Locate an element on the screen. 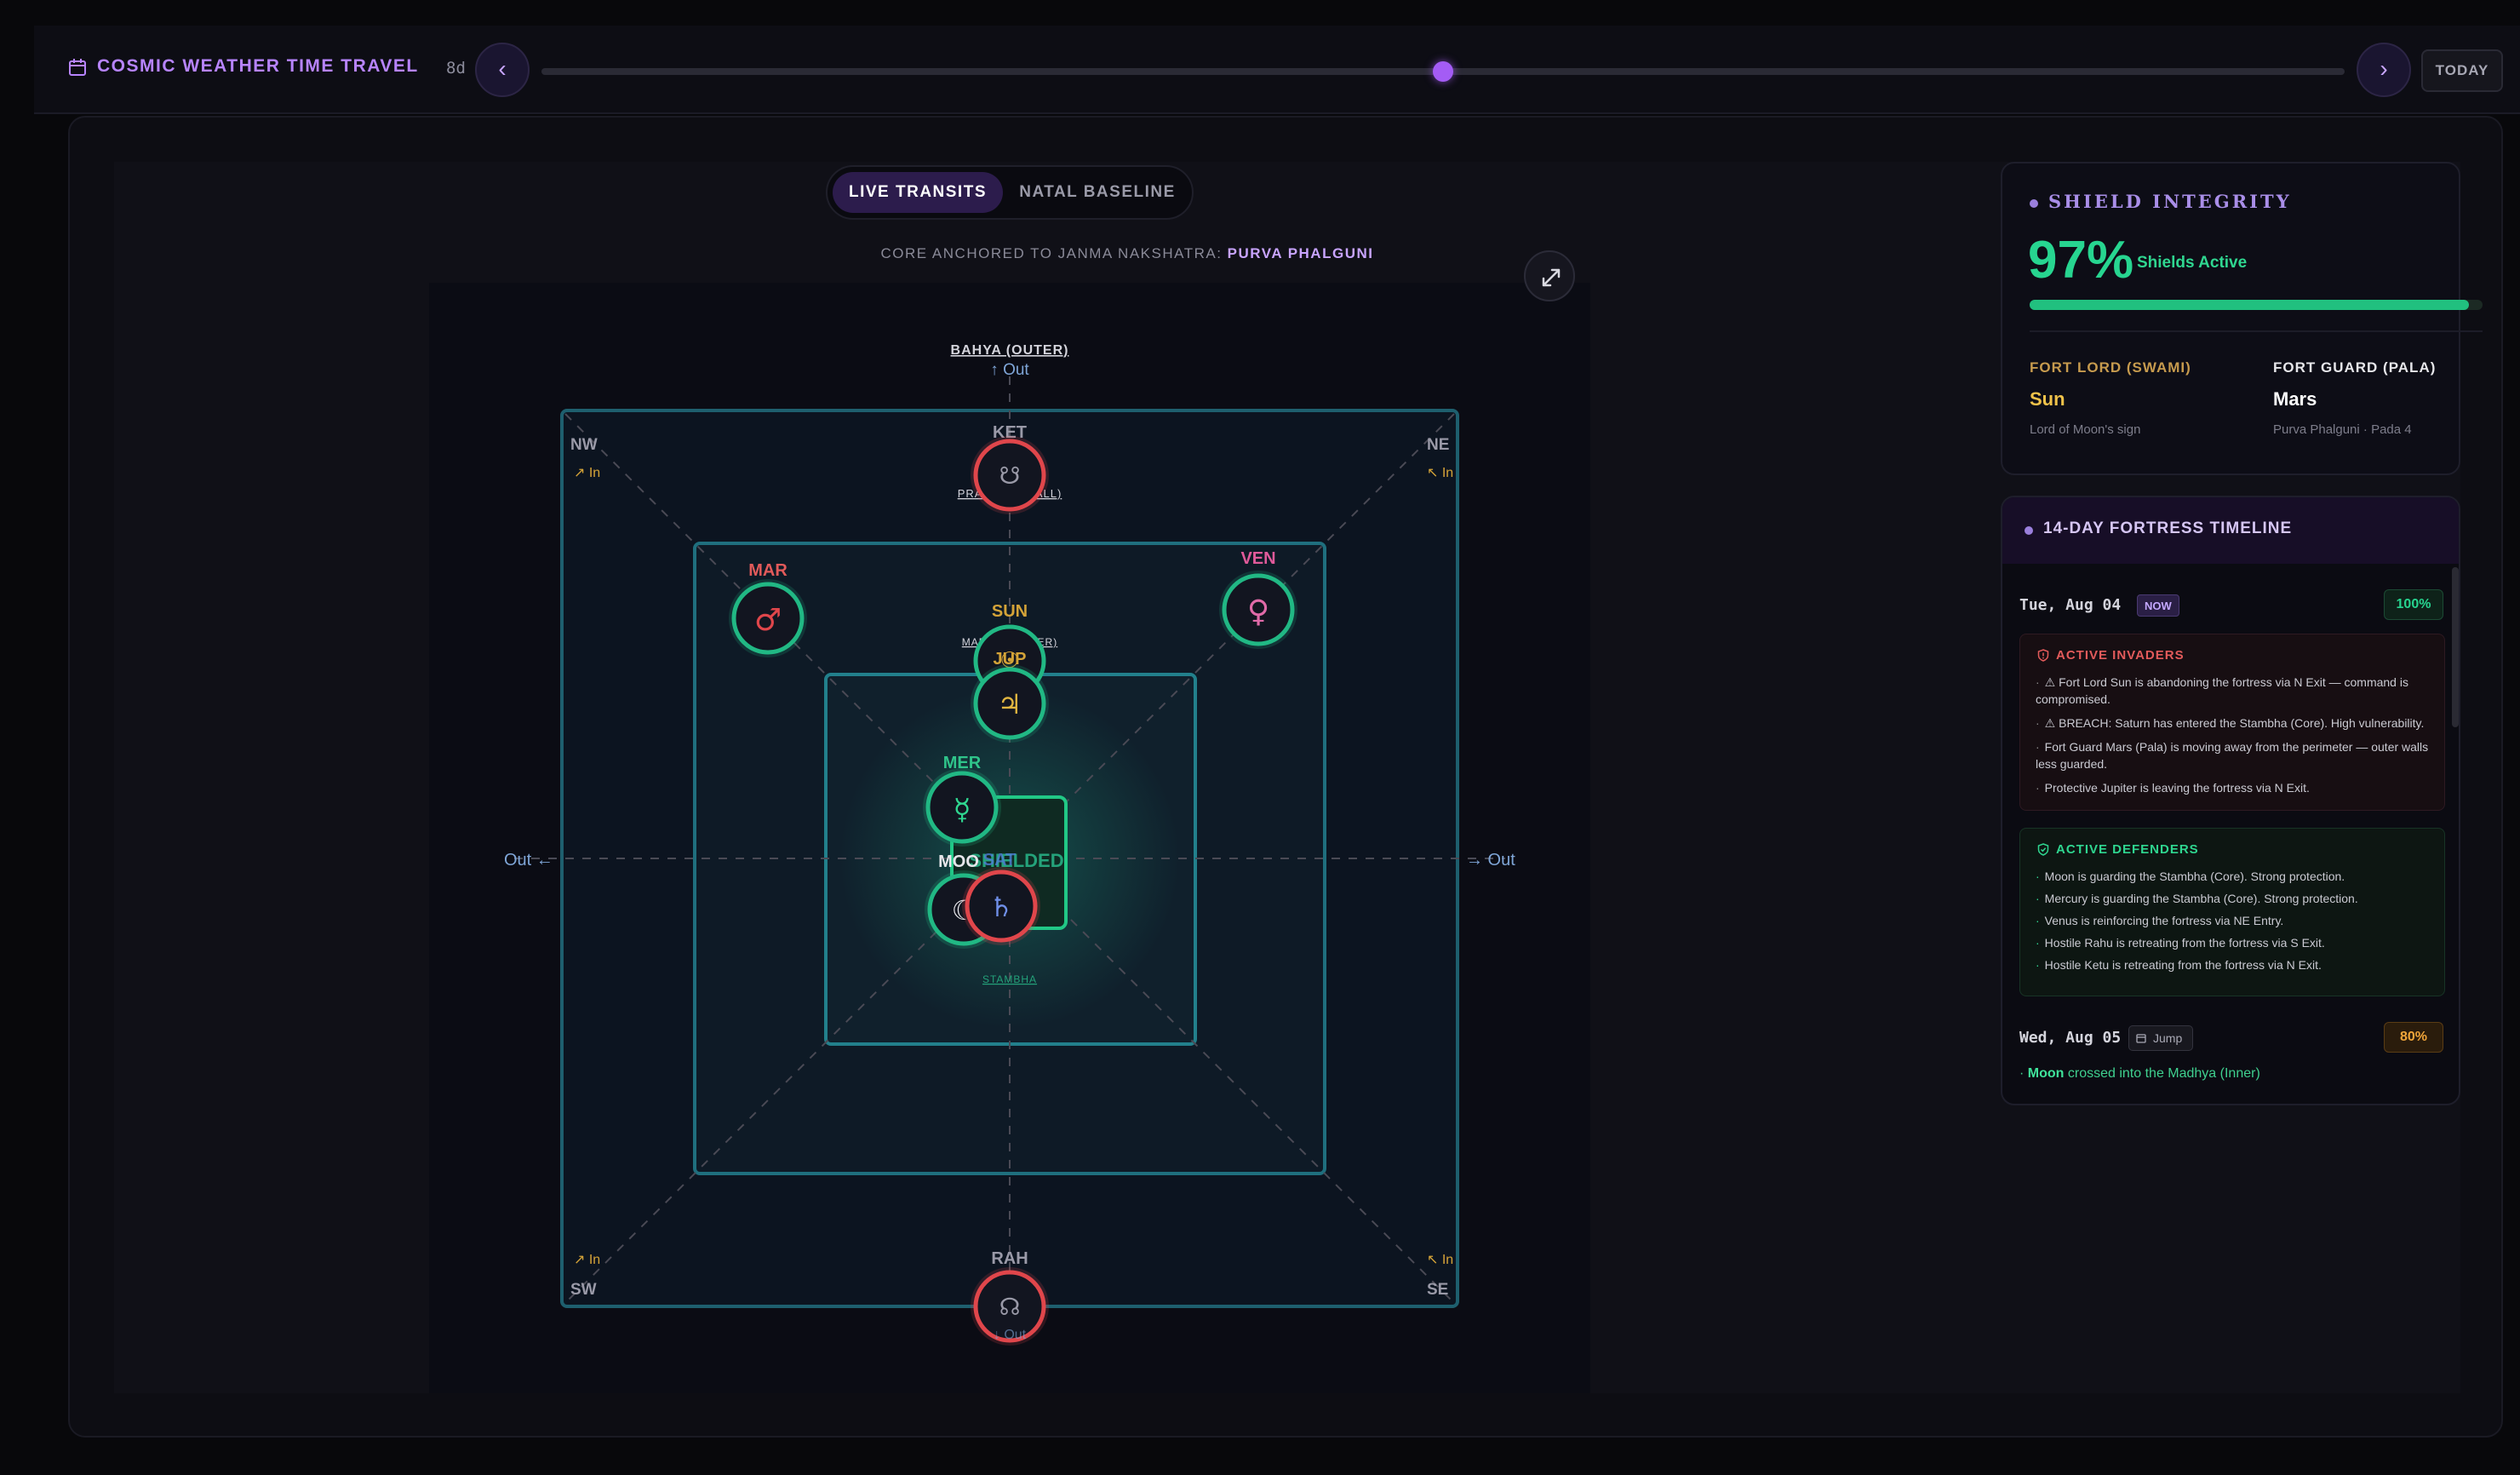 The height and width of the screenshot is (1475, 2520). corner-se-label: SE is located at coordinates (1437, 1290).